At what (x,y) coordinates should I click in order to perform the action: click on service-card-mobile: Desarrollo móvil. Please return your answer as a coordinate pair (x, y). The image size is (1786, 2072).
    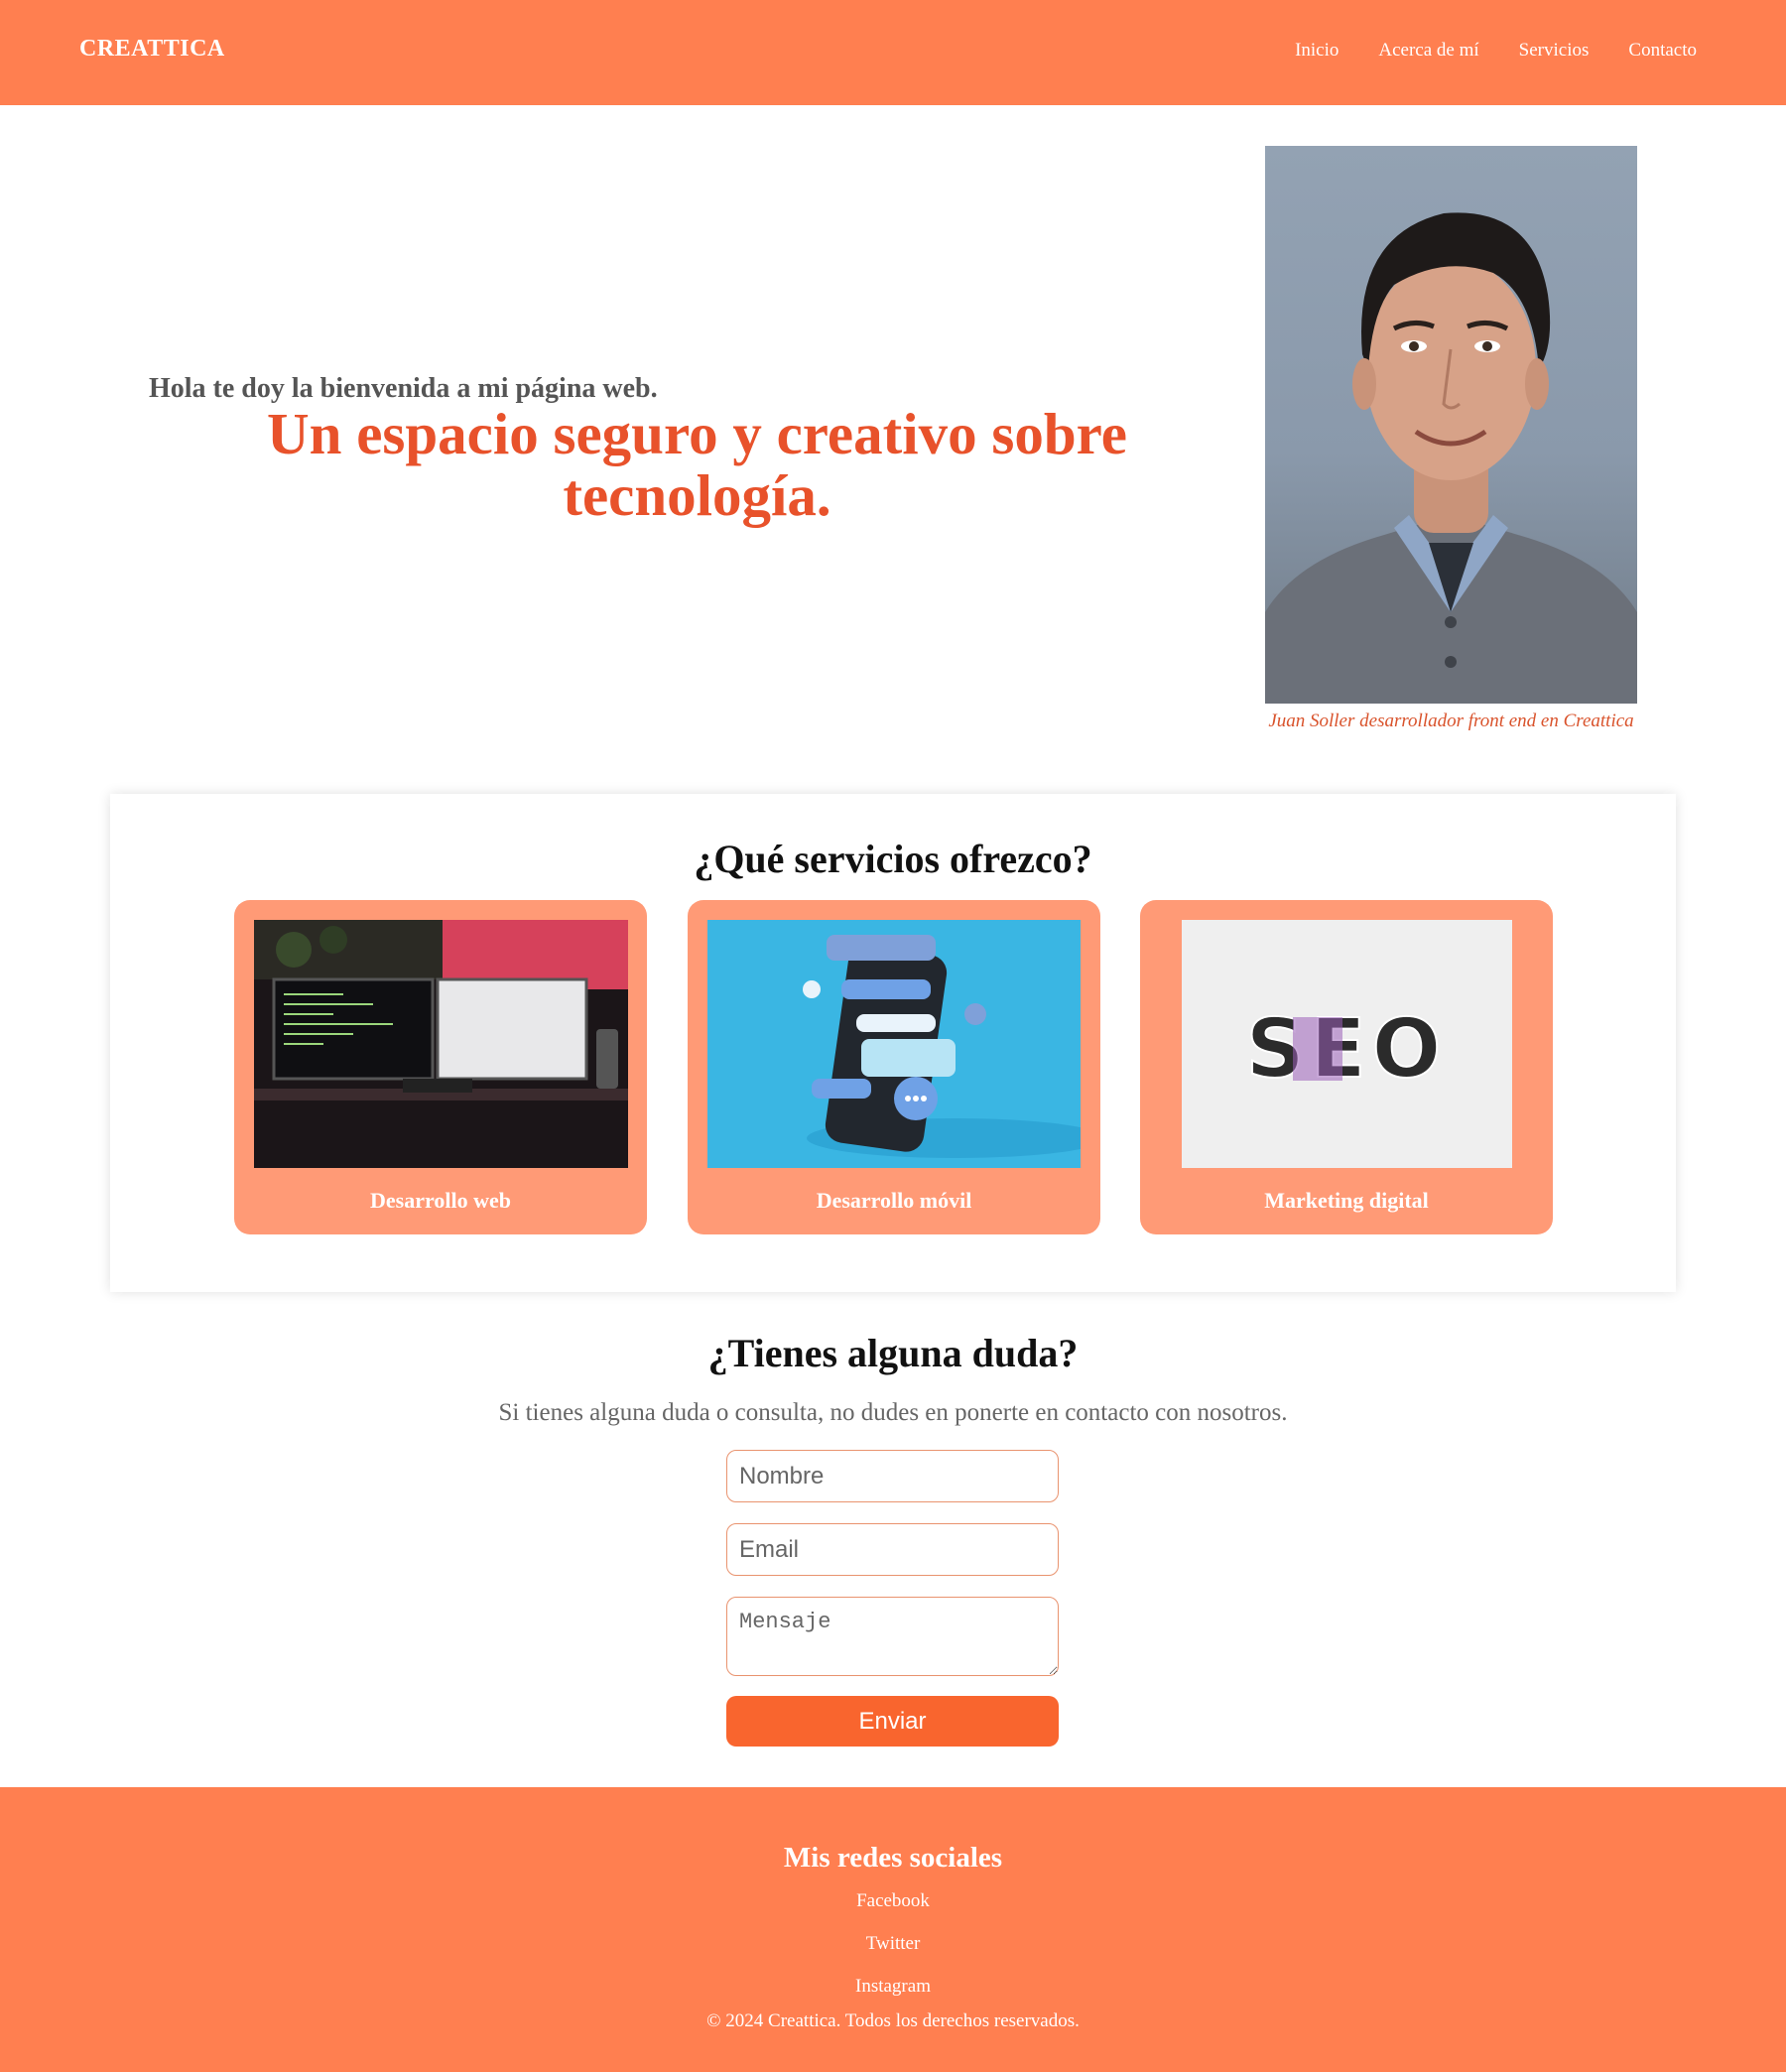
    Looking at the image, I should click on (894, 1067).